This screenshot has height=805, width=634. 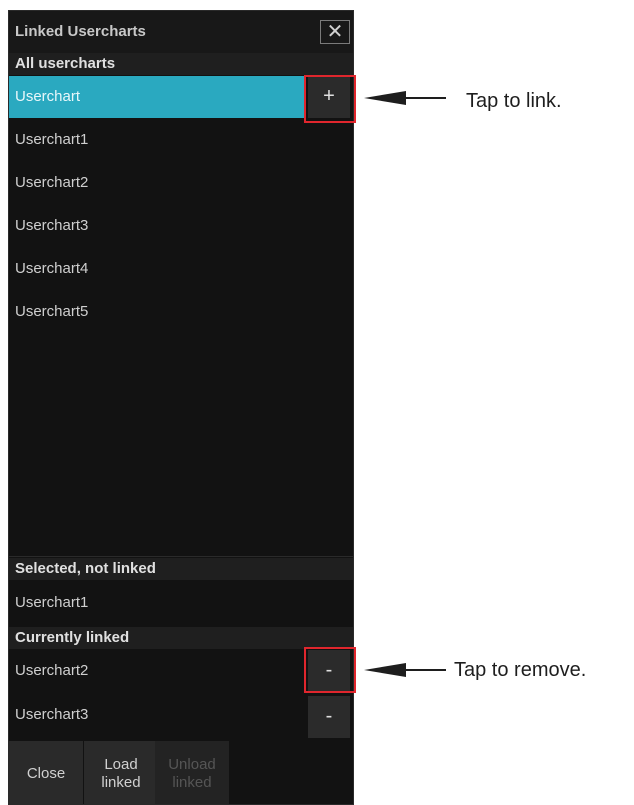 I want to click on list-item-userchart: Userchart +, so click(x=181, y=97).